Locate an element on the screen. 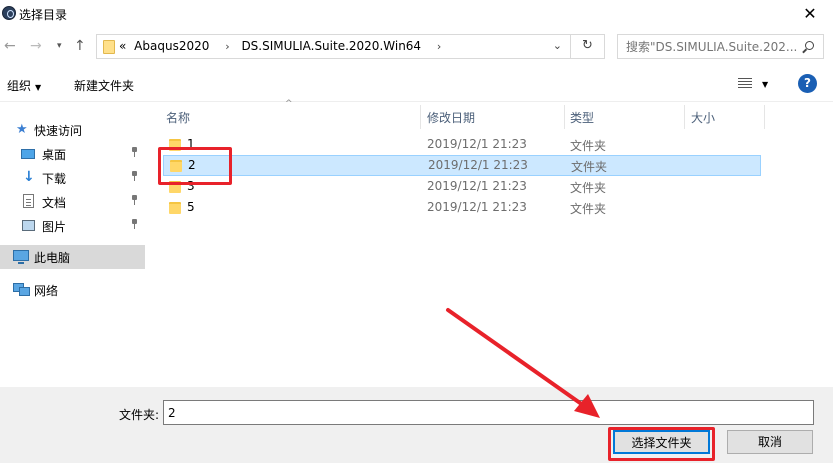 This screenshot has width=833, height=463. download-icon: ↓ is located at coordinates (29, 177).